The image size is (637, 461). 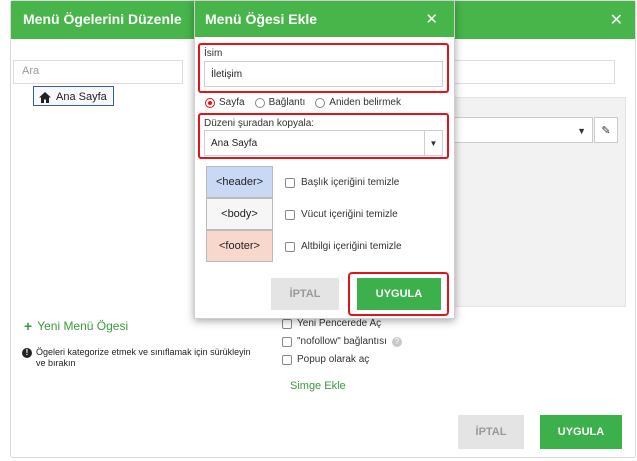 What do you see at coordinates (28, 326) in the screenshot?
I see `plus-icon: +` at bounding box center [28, 326].